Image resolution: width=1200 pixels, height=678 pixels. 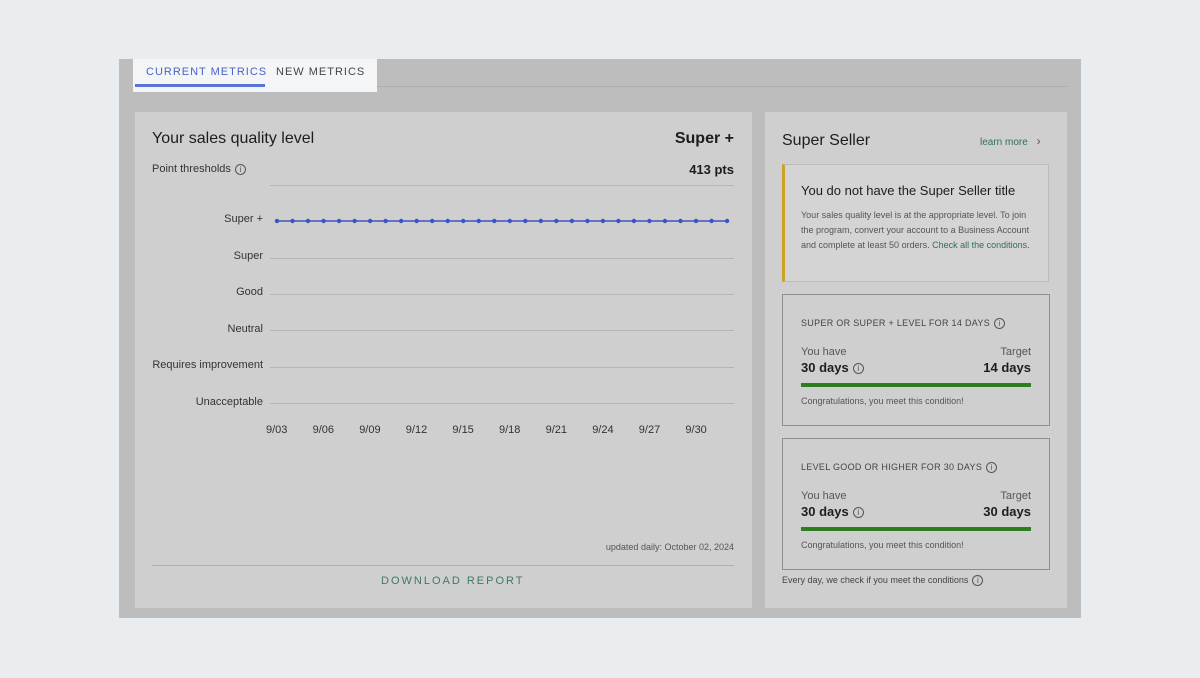 What do you see at coordinates (1007, 511) in the screenshot?
I see `target-value: 30 days` at bounding box center [1007, 511].